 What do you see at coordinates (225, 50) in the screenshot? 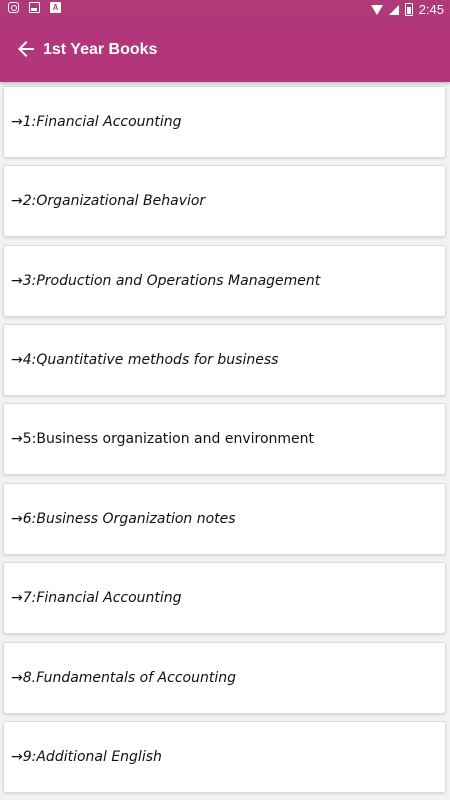
I see `app-bar: 1st Year Books` at bounding box center [225, 50].